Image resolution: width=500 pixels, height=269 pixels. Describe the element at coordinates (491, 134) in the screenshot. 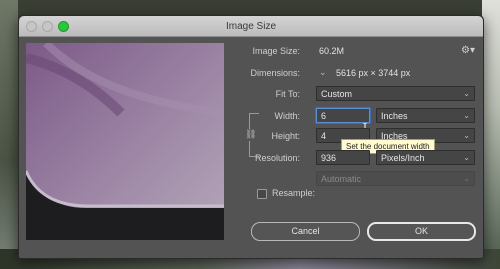

I see `desktop-background-right` at that location.